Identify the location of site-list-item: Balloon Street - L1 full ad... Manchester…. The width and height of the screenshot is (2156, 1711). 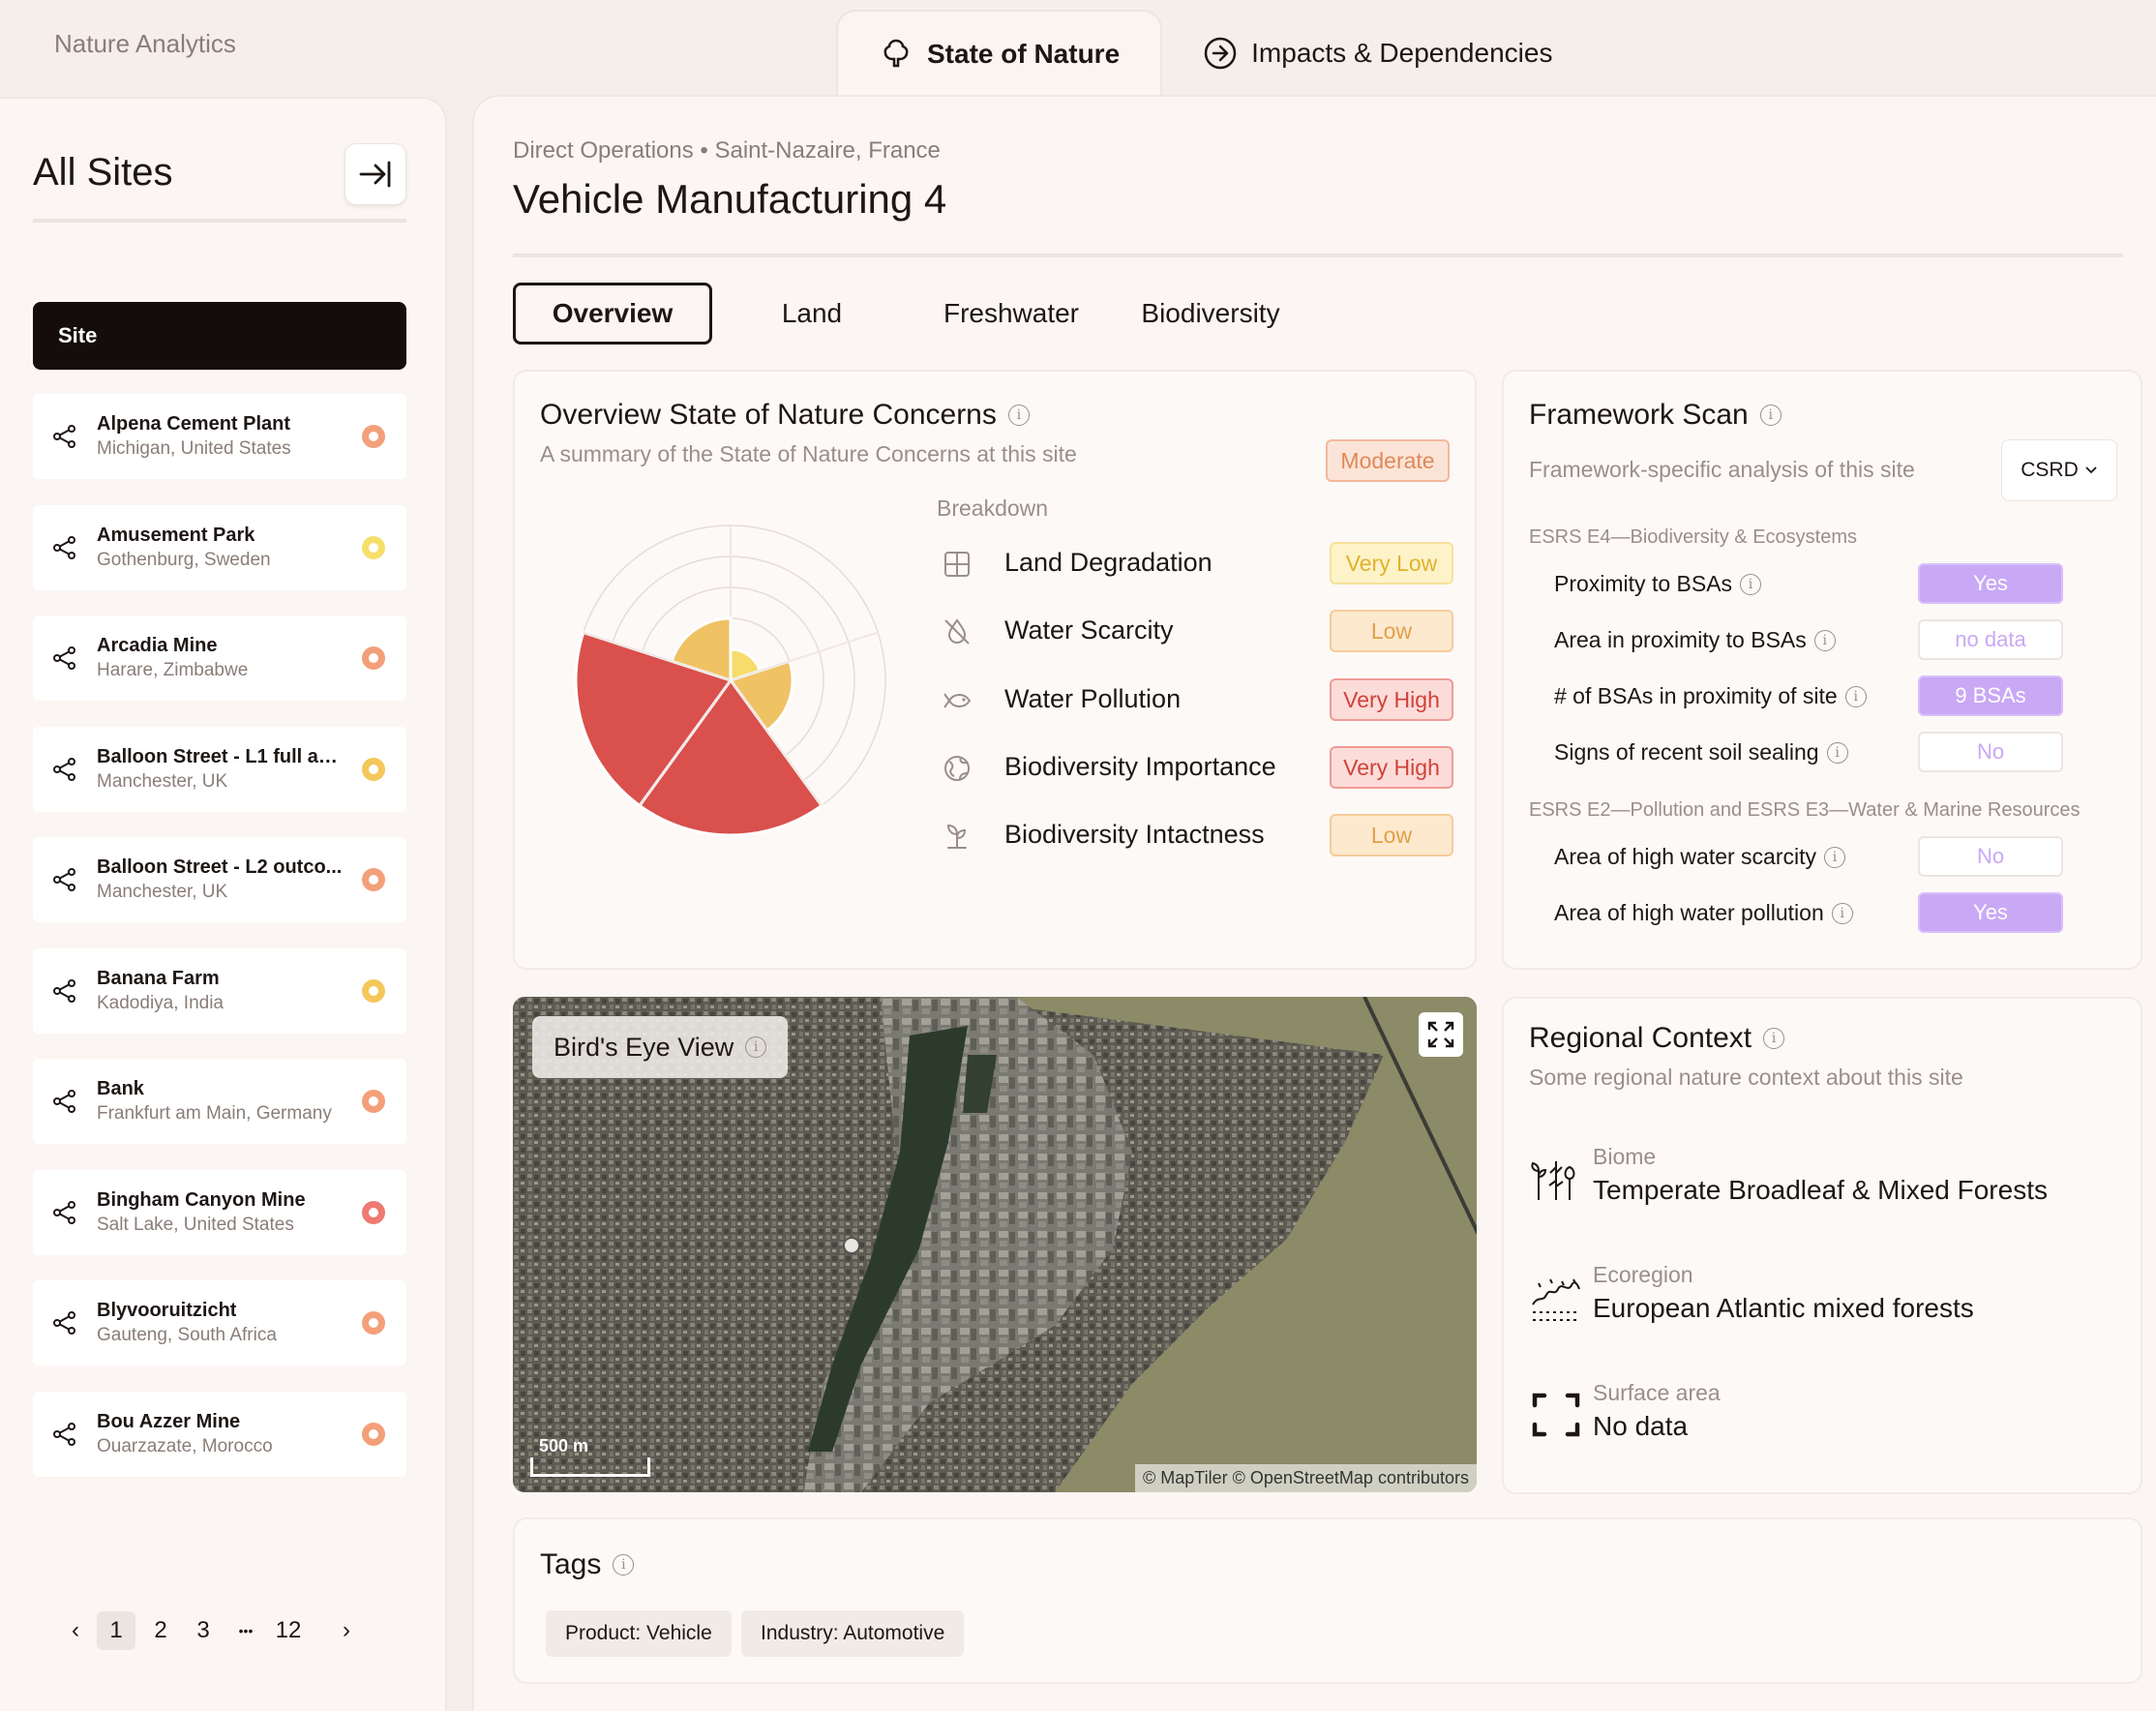
(219, 769).